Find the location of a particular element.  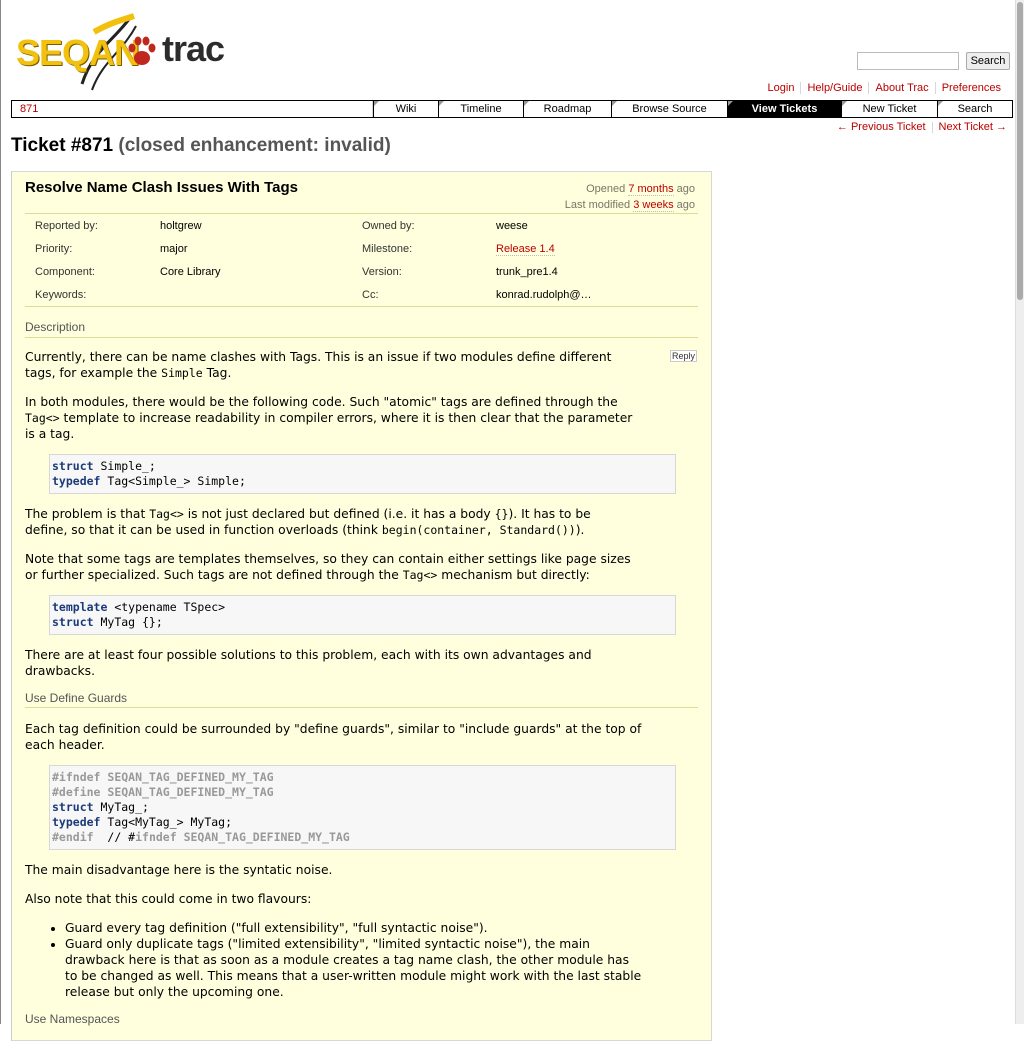

description-heading: Description is located at coordinates (55, 327).